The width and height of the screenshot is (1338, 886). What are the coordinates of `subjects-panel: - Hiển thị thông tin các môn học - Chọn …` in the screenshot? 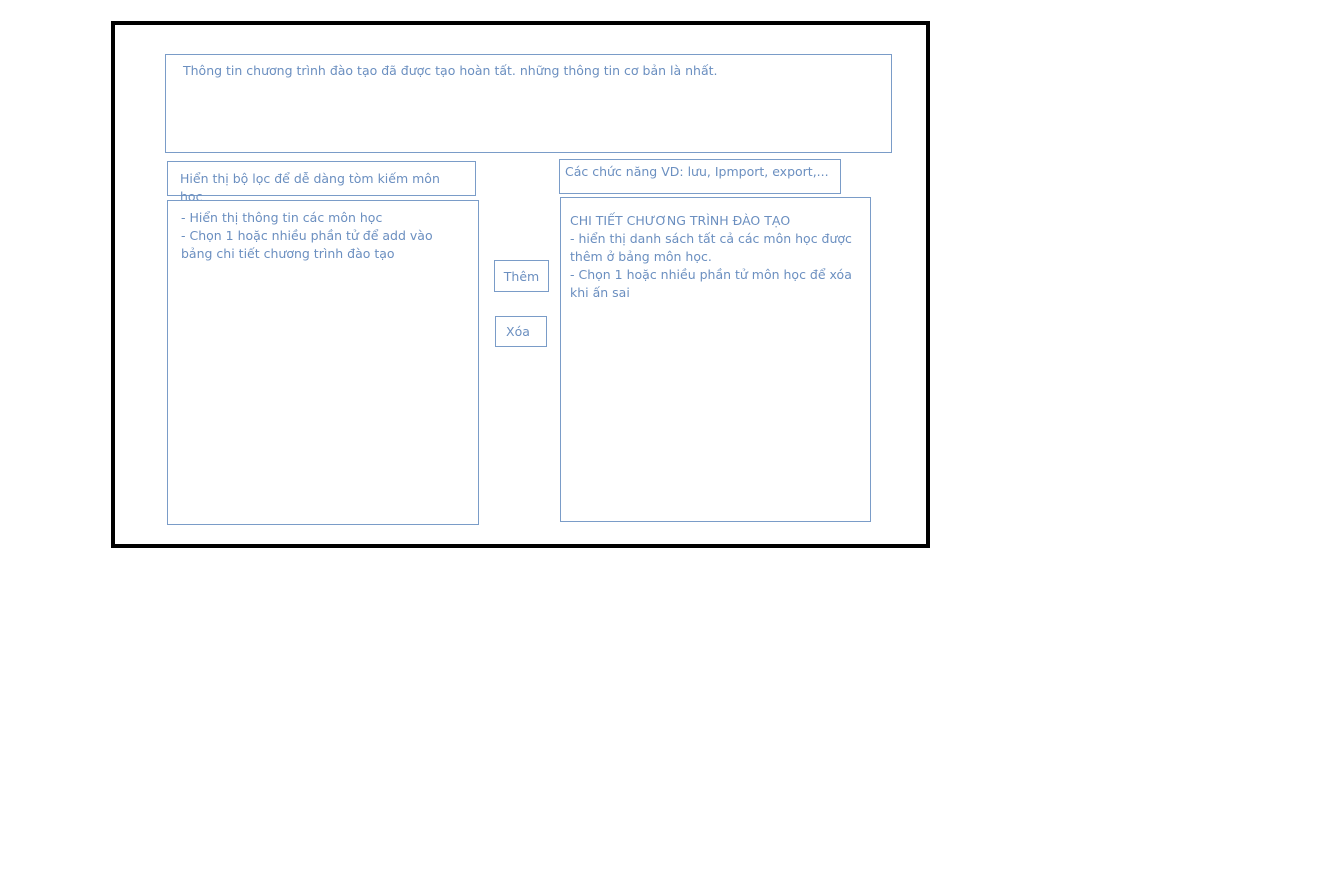 It's located at (323, 362).